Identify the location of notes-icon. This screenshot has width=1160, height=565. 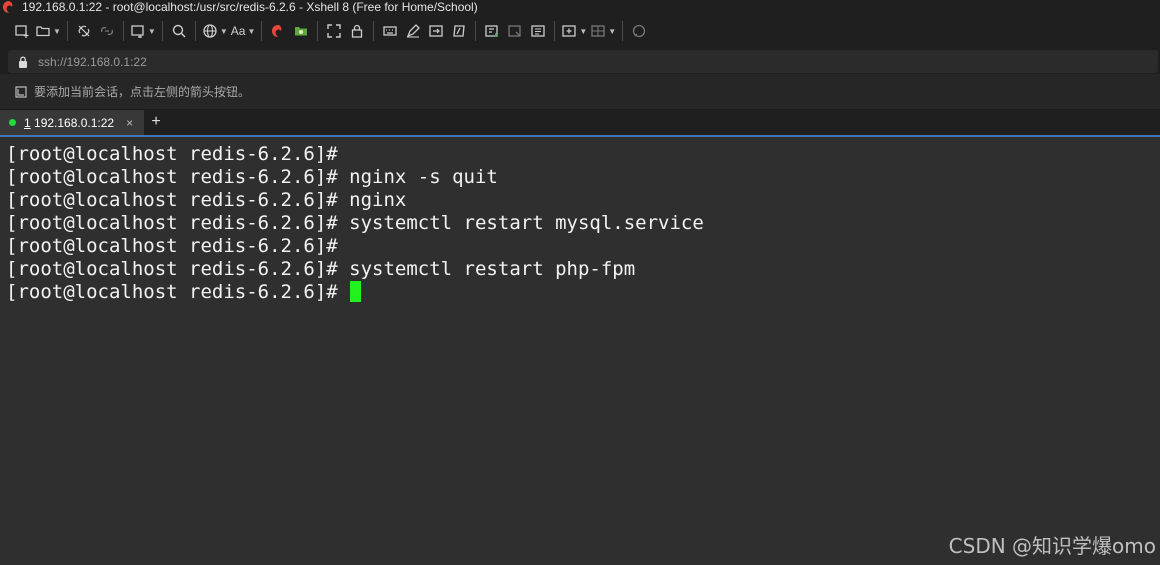
(538, 31).